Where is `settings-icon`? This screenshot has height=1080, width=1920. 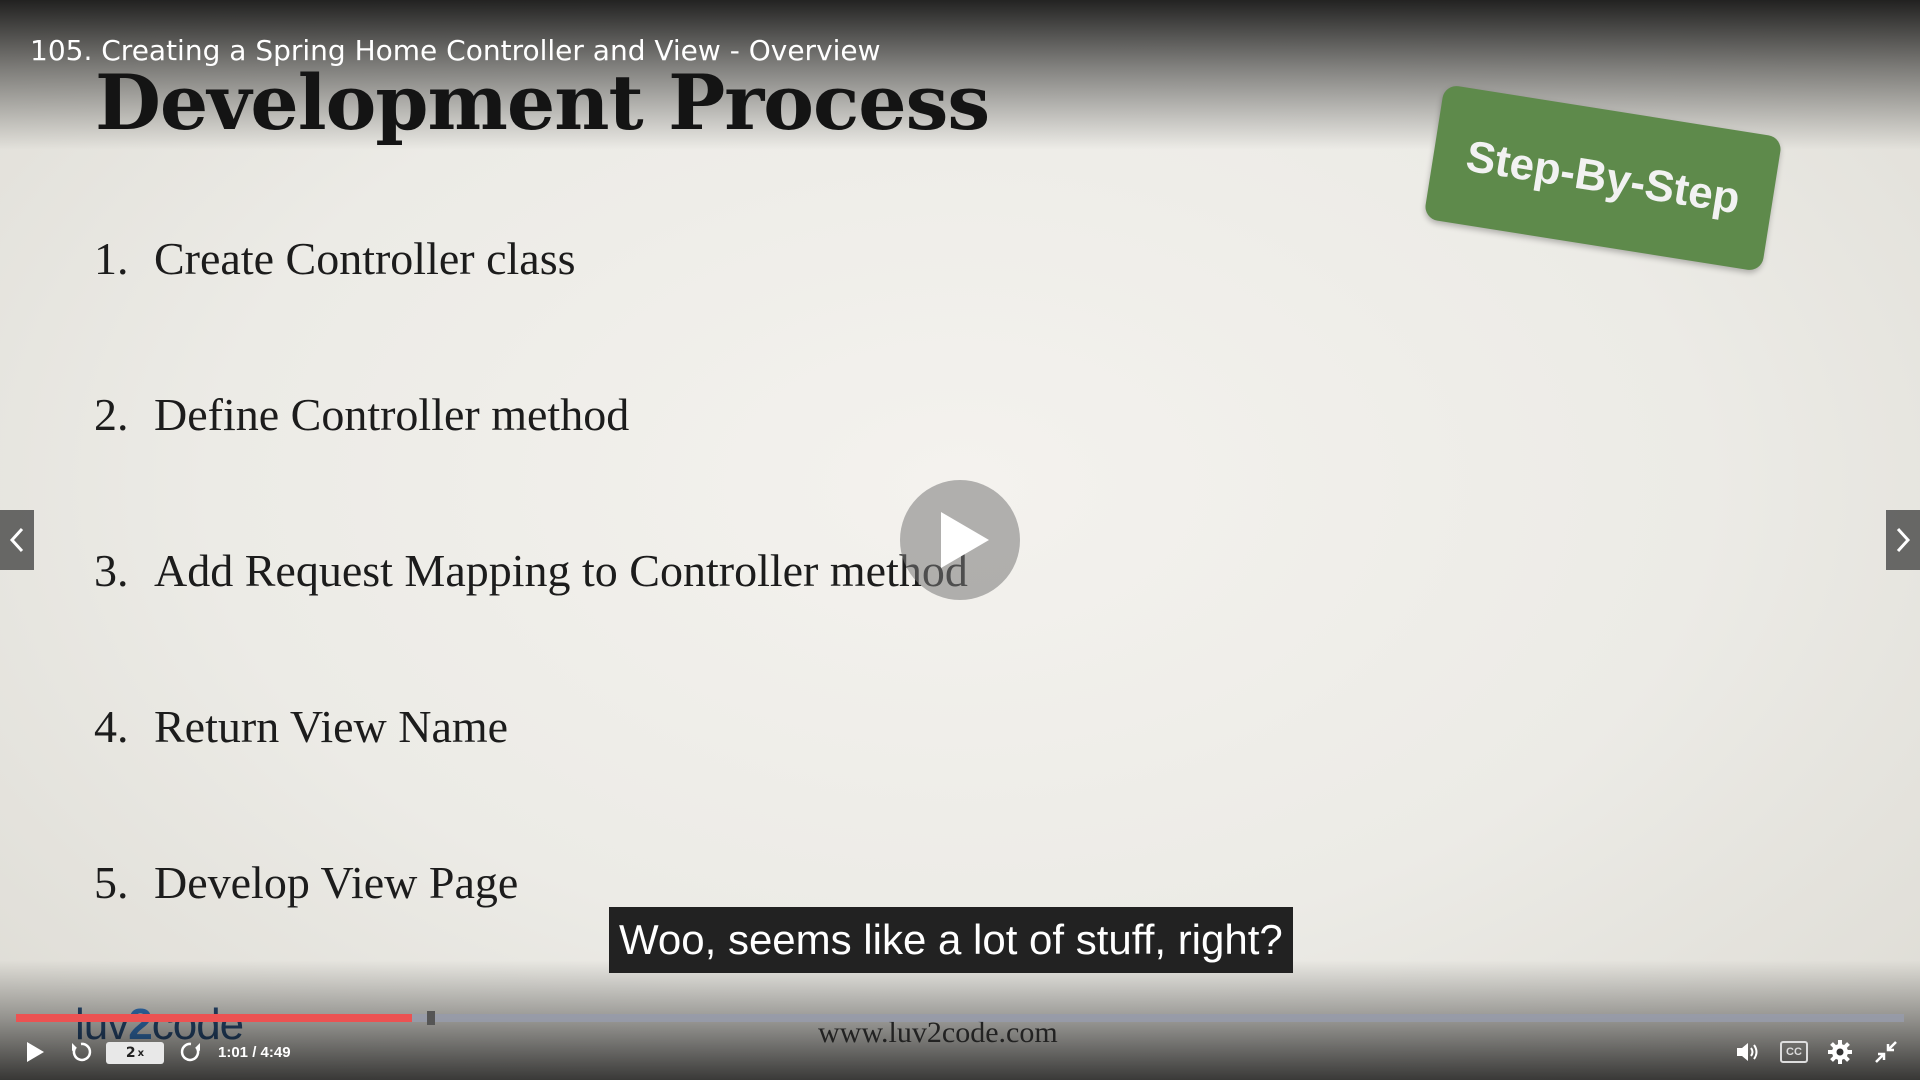 settings-icon is located at coordinates (1840, 1052).